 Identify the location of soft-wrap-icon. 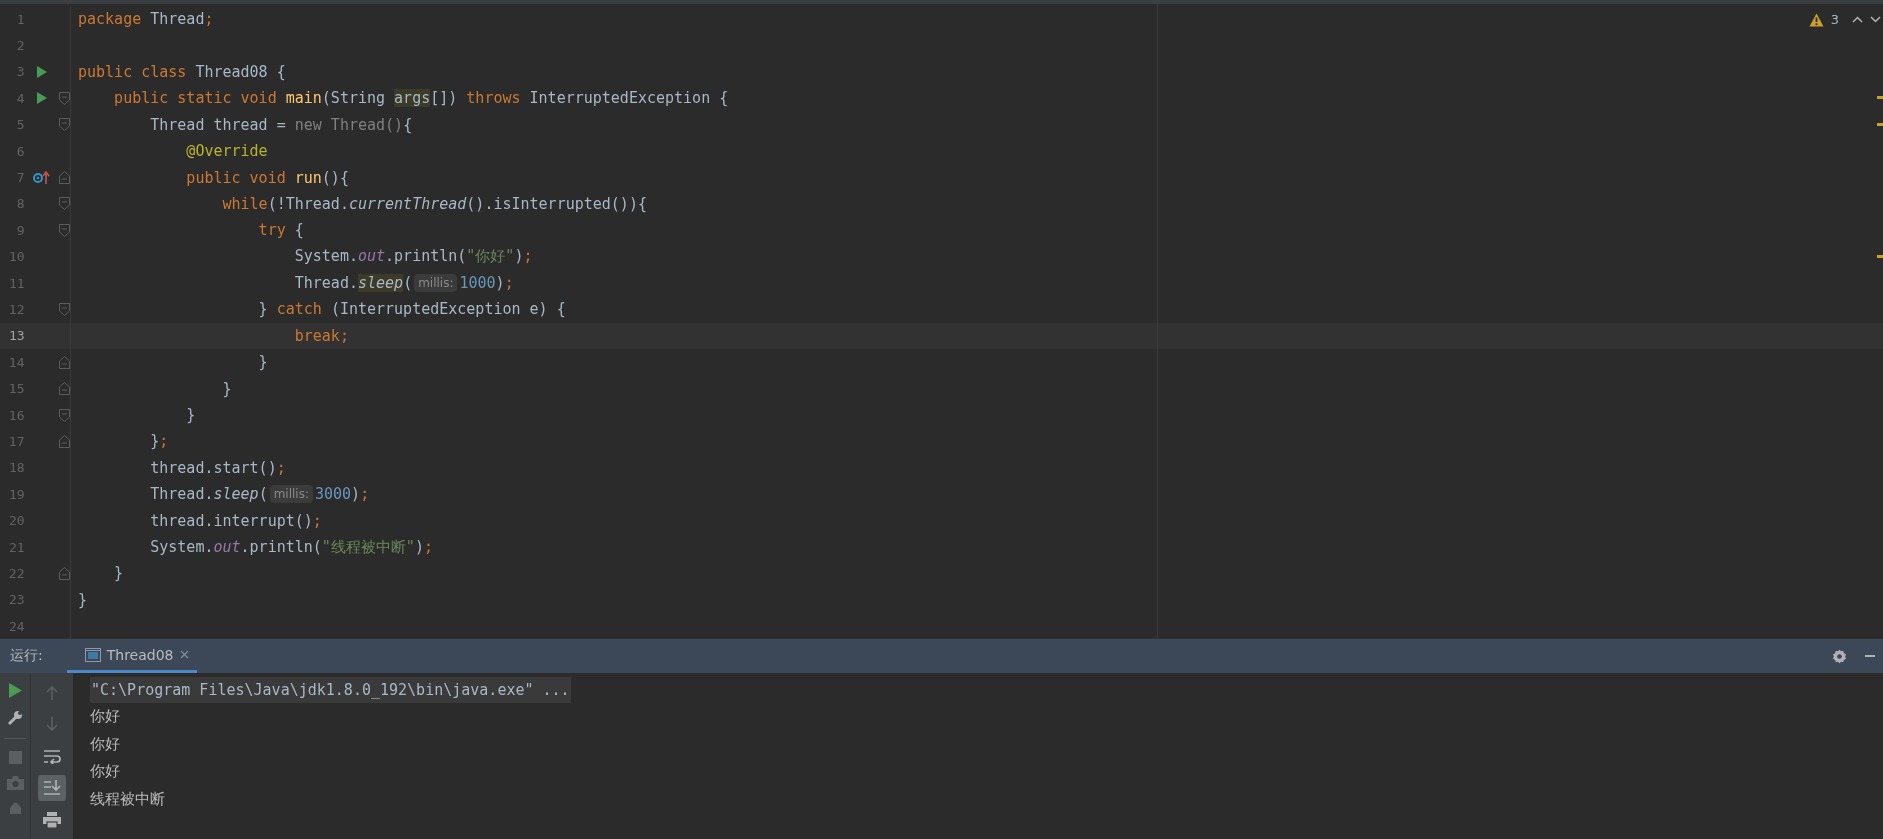
(52, 756).